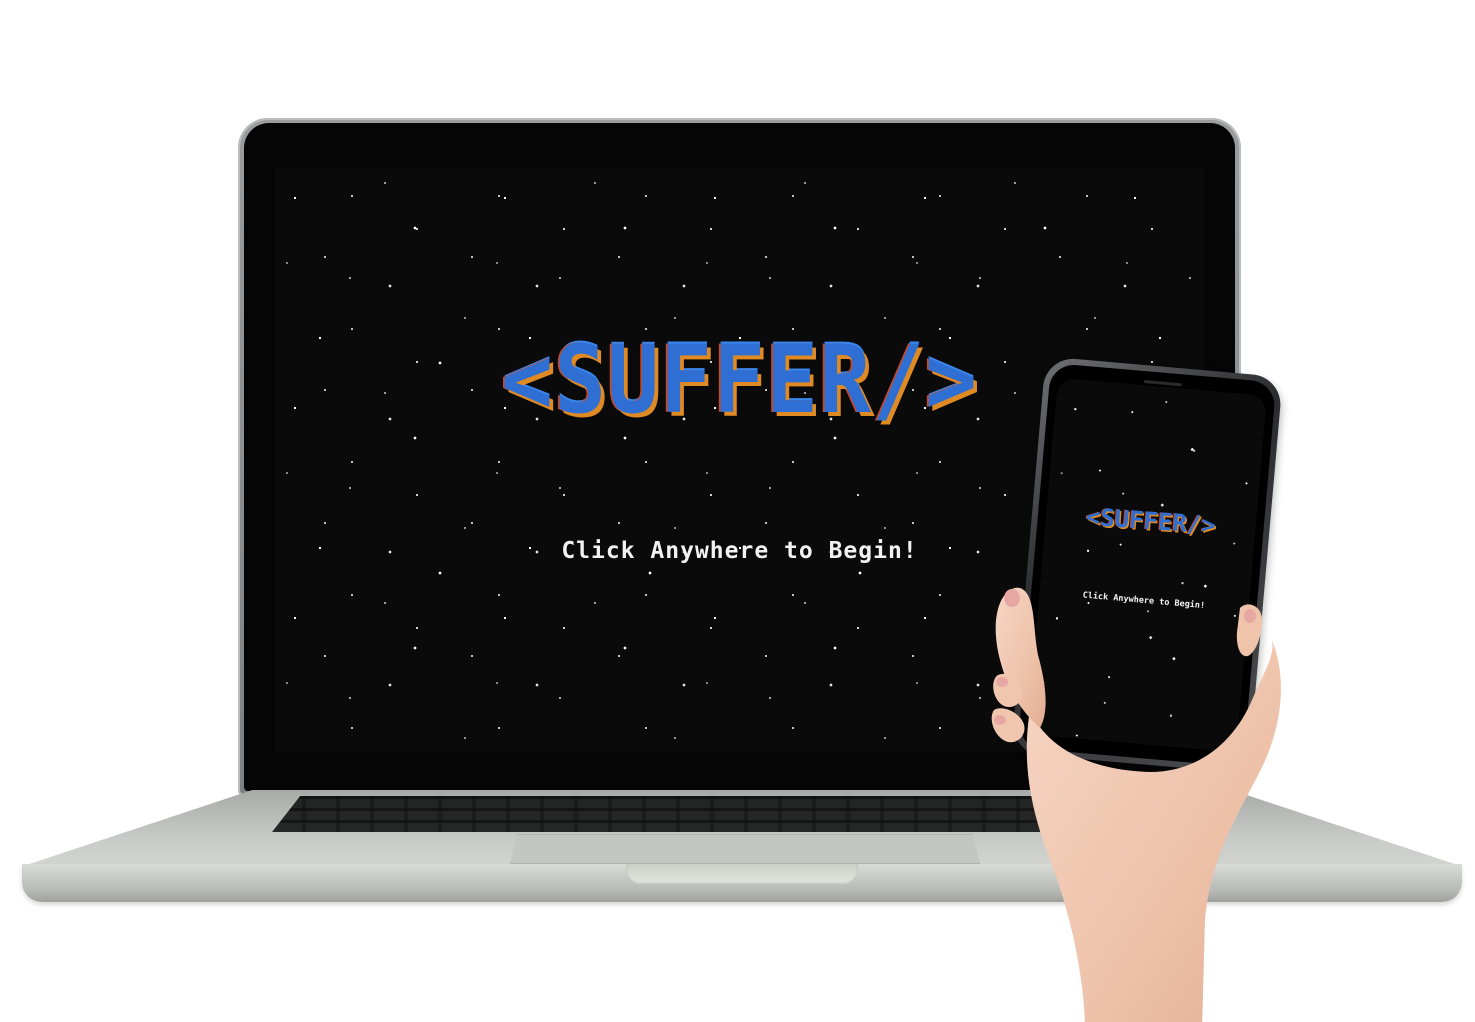 This screenshot has height=1022, width=1475. I want to click on phone-bezel: <SUFFER/> Click Anywhere to Begin!, so click(1147, 565).